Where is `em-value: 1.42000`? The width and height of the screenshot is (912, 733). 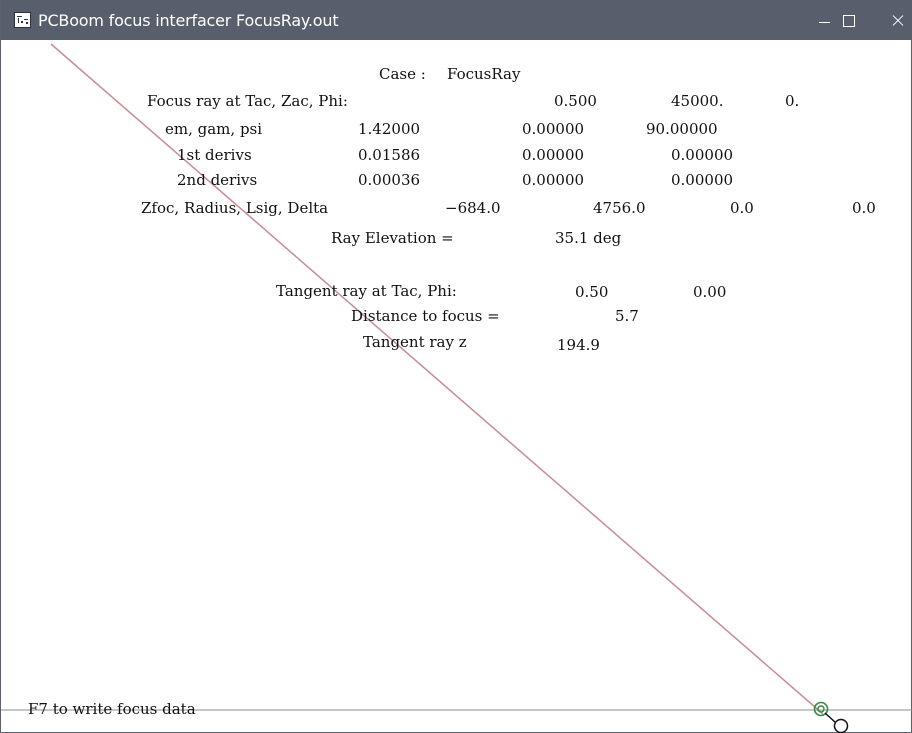 em-value: 1.42000 is located at coordinates (389, 129).